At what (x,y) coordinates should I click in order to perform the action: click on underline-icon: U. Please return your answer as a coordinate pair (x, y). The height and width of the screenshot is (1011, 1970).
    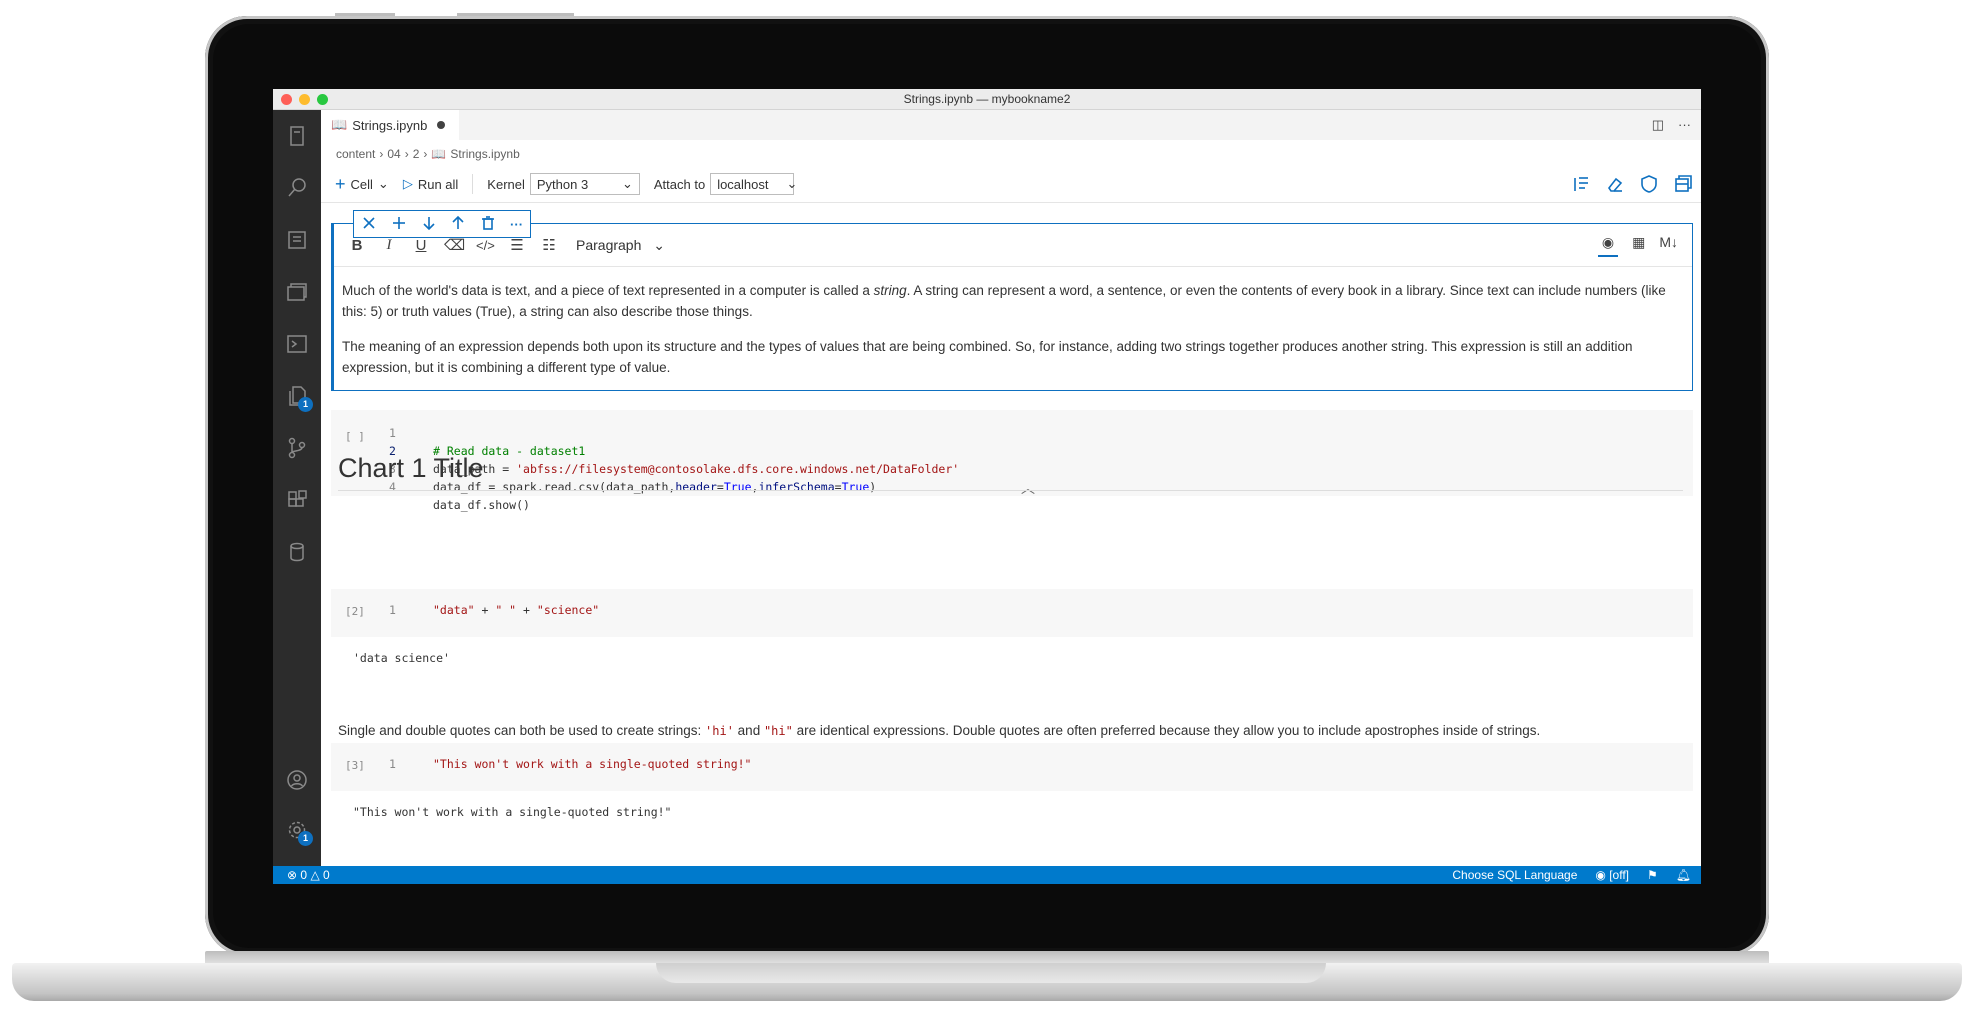
    Looking at the image, I should click on (421, 245).